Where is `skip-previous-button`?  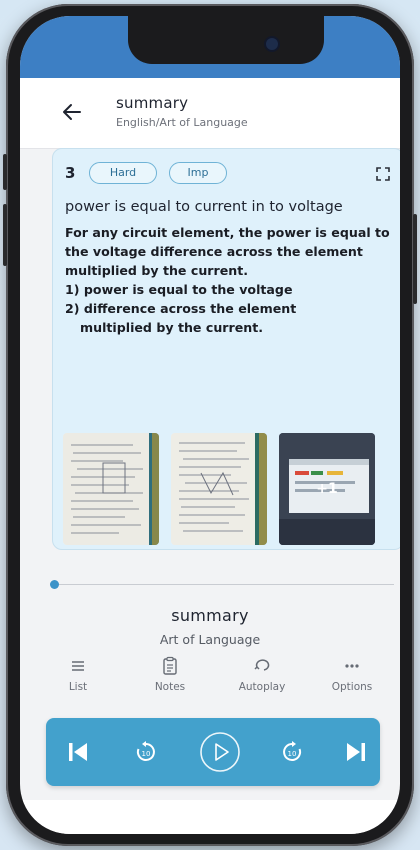
skip-previous-button is located at coordinates (78, 752).